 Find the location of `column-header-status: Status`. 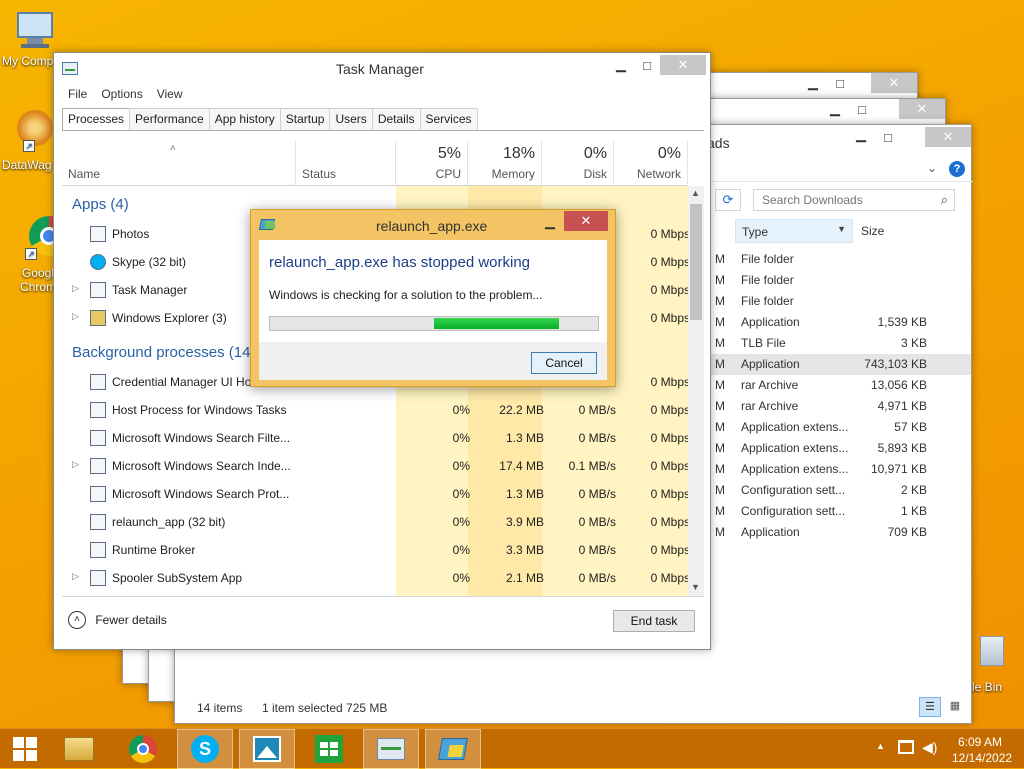

column-header-status: Status is located at coordinates (346, 163).